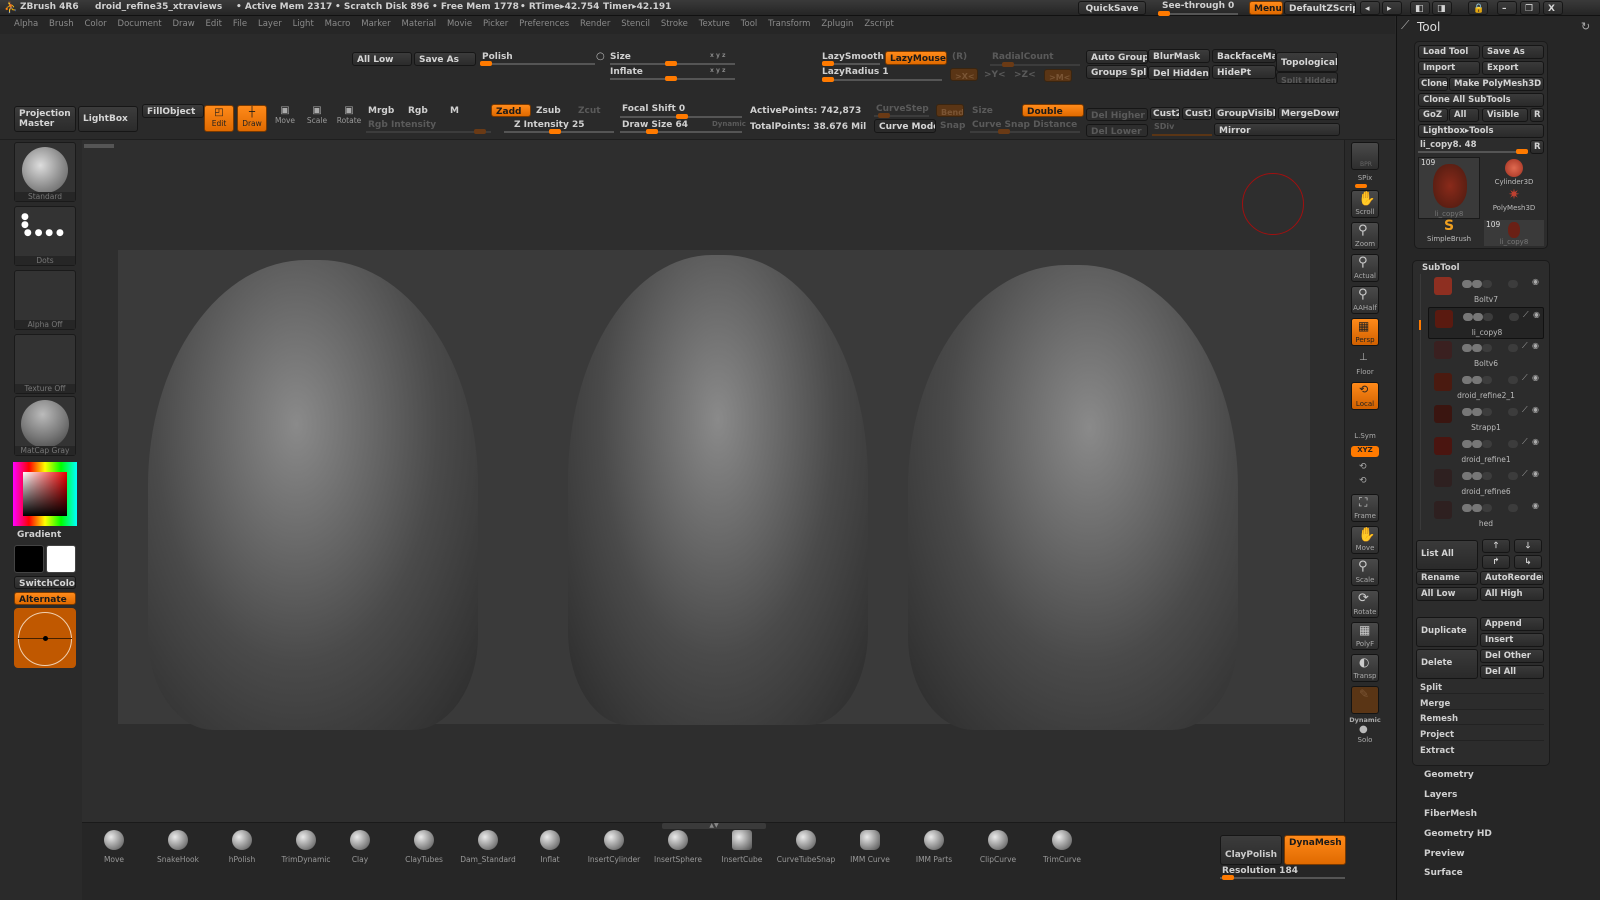 The width and height of the screenshot is (1600, 900). What do you see at coordinates (614, 847) in the screenshot?
I see `brush-insertcylinder: InsertCylinder` at bounding box center [614, 847].